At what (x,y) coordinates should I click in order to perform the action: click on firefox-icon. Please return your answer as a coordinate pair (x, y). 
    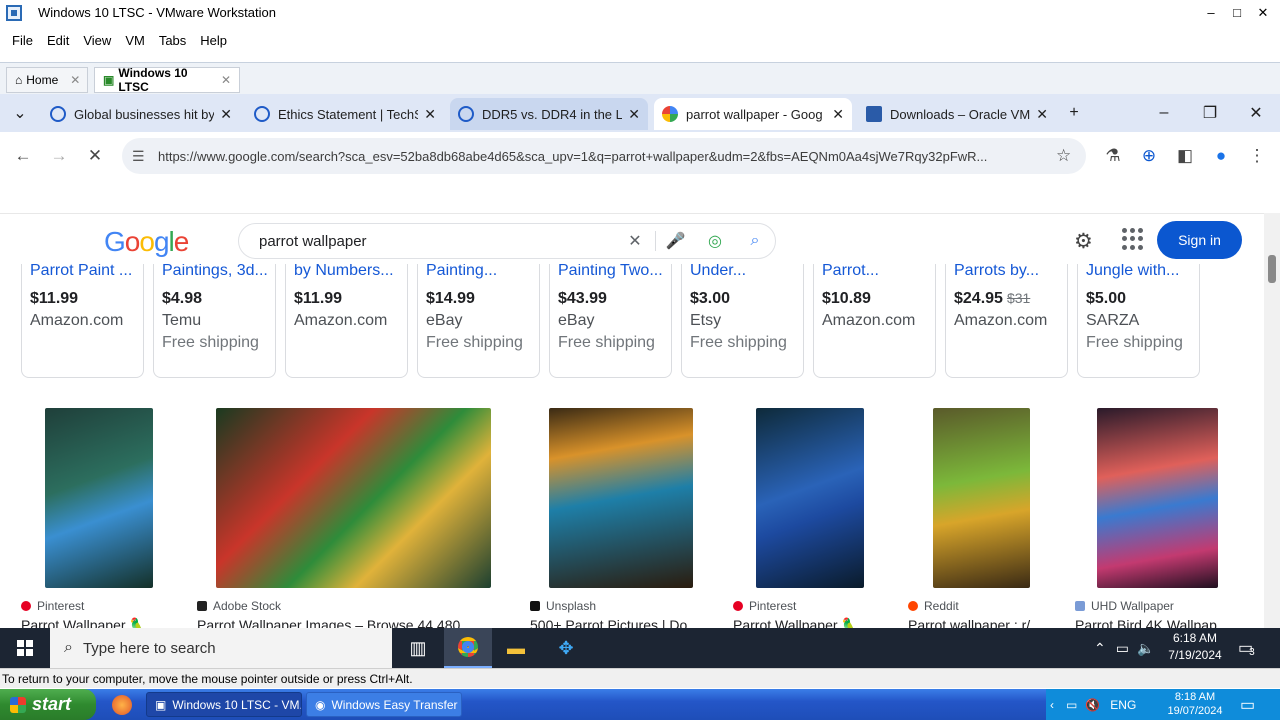
    Looking at the image, I should click on (122, 705).